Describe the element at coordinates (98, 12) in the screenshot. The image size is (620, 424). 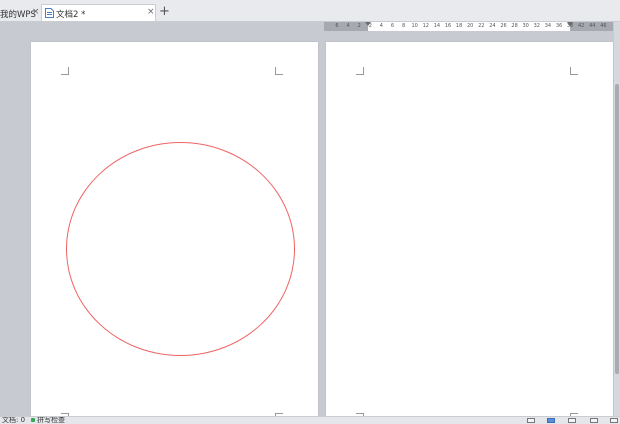
I see `tab-document-2: 文档2 * ×` at that location.